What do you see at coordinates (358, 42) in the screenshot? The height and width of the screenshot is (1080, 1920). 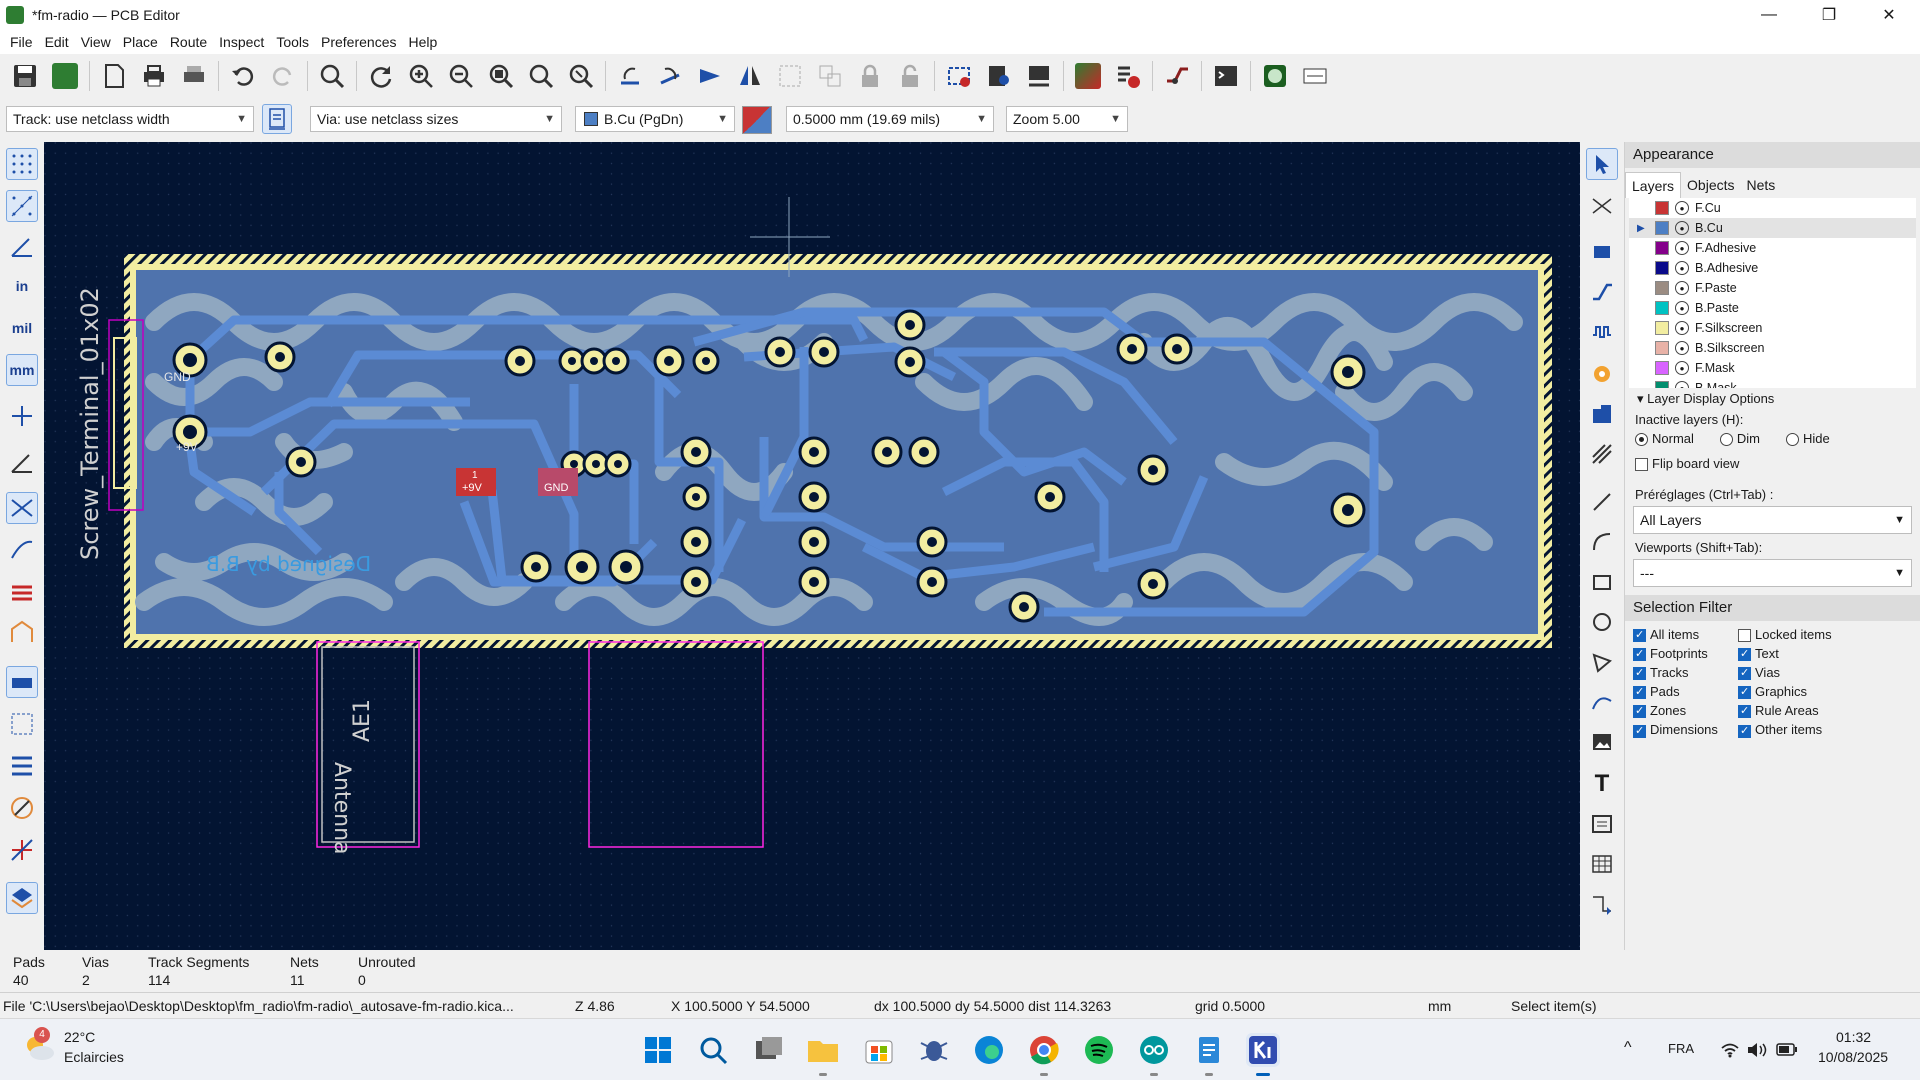 I see `menu-preferences: Preferences` at bounding box center [358, 42].